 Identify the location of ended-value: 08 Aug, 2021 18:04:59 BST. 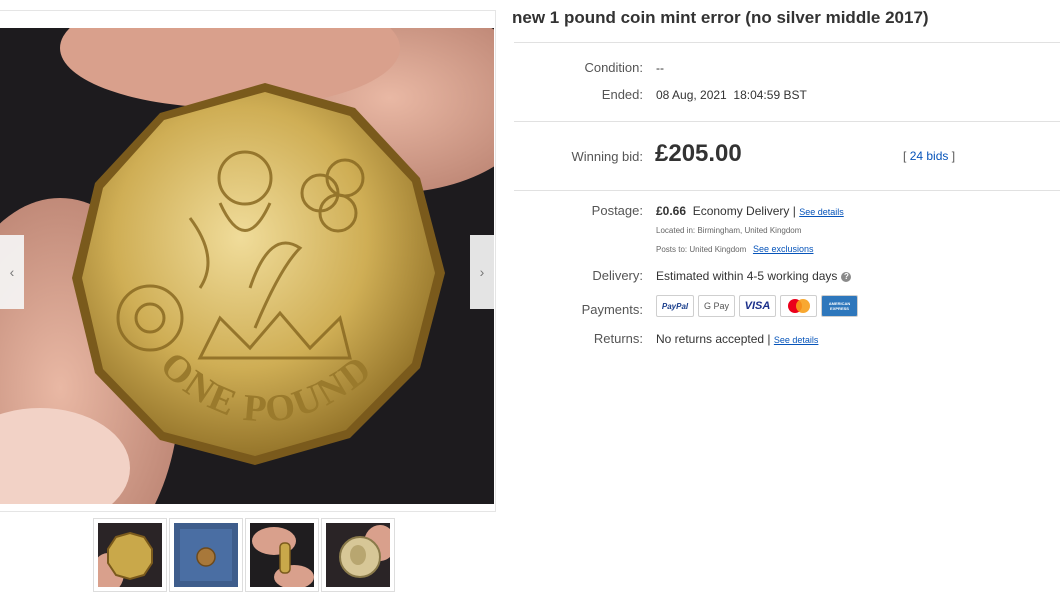
(731, 95).